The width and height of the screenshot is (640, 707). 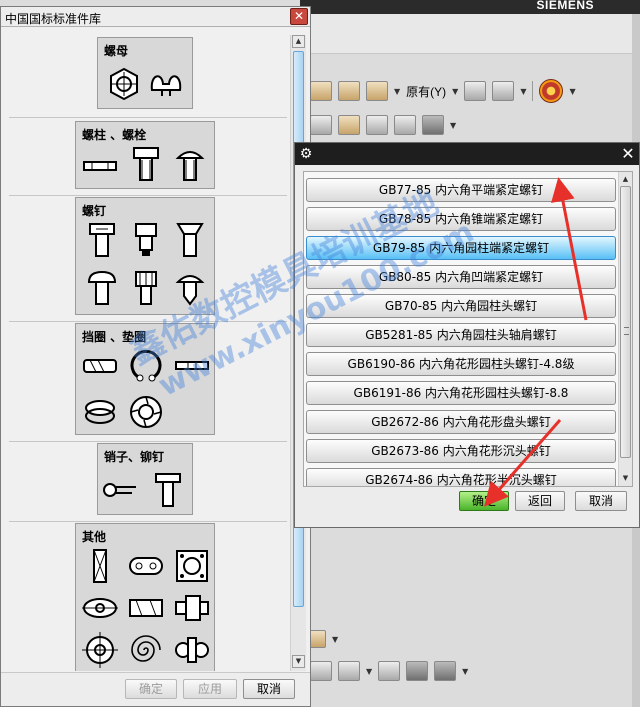 What do you see at coordinates (377, 91) in the screenshot?
I see `slot-feature-icon` at bounding box center [377, 91].